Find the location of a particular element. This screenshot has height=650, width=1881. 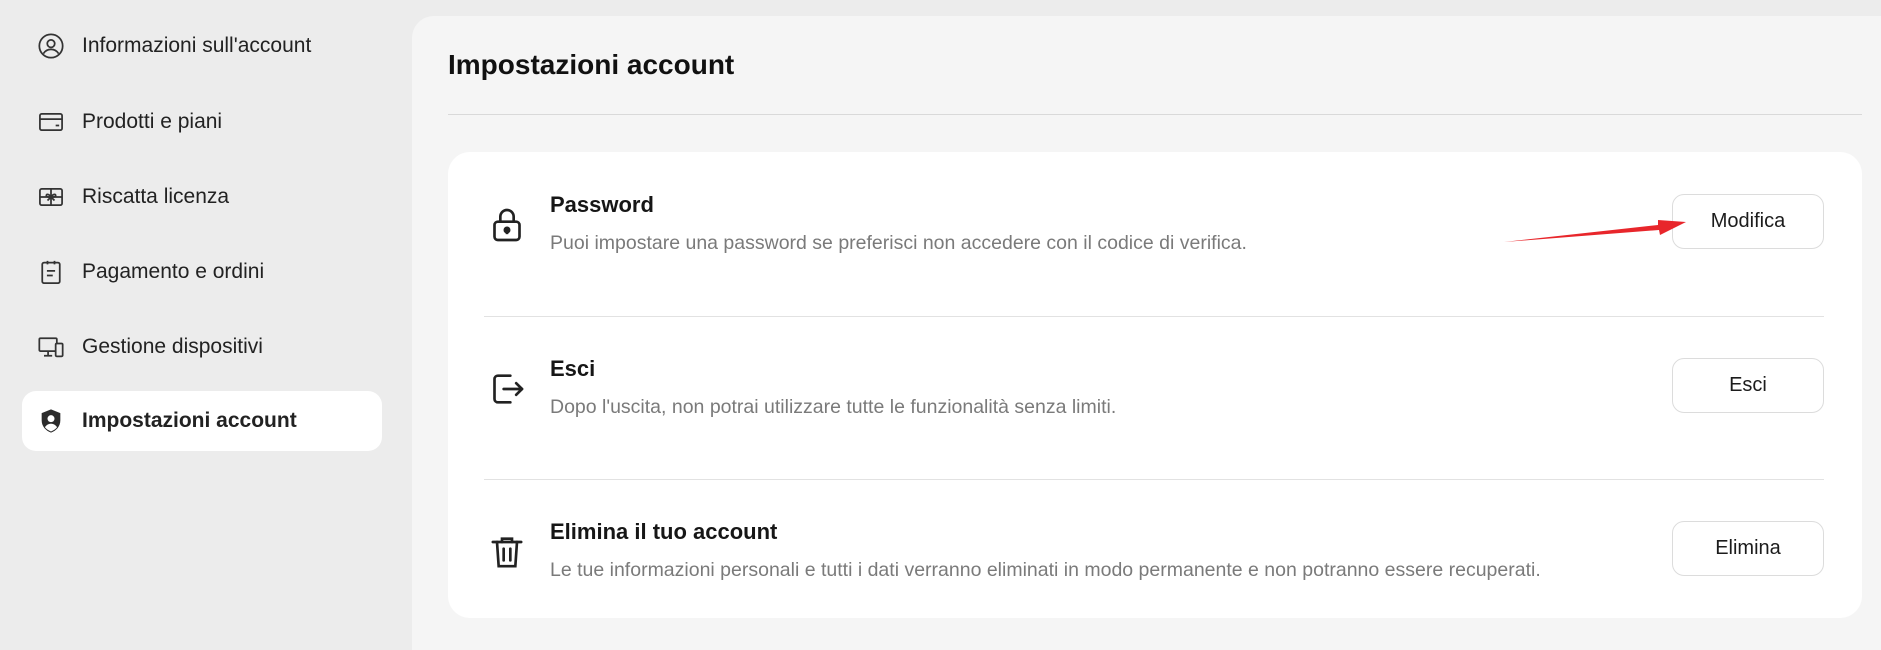

logout-icon is located at coordinates (507, 389).